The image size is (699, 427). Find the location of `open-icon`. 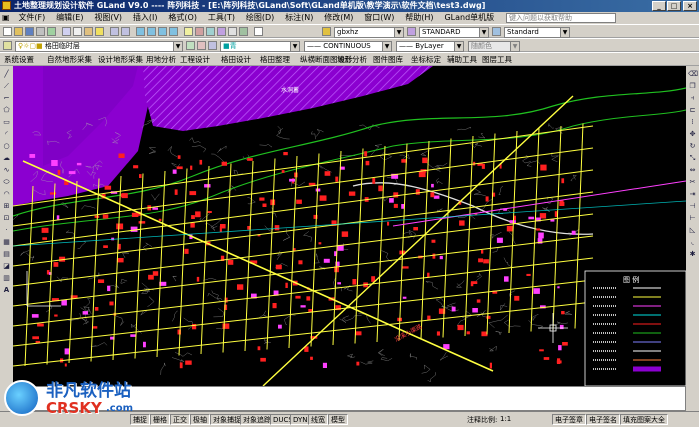

open-icon is located at coordinates (18, 31).